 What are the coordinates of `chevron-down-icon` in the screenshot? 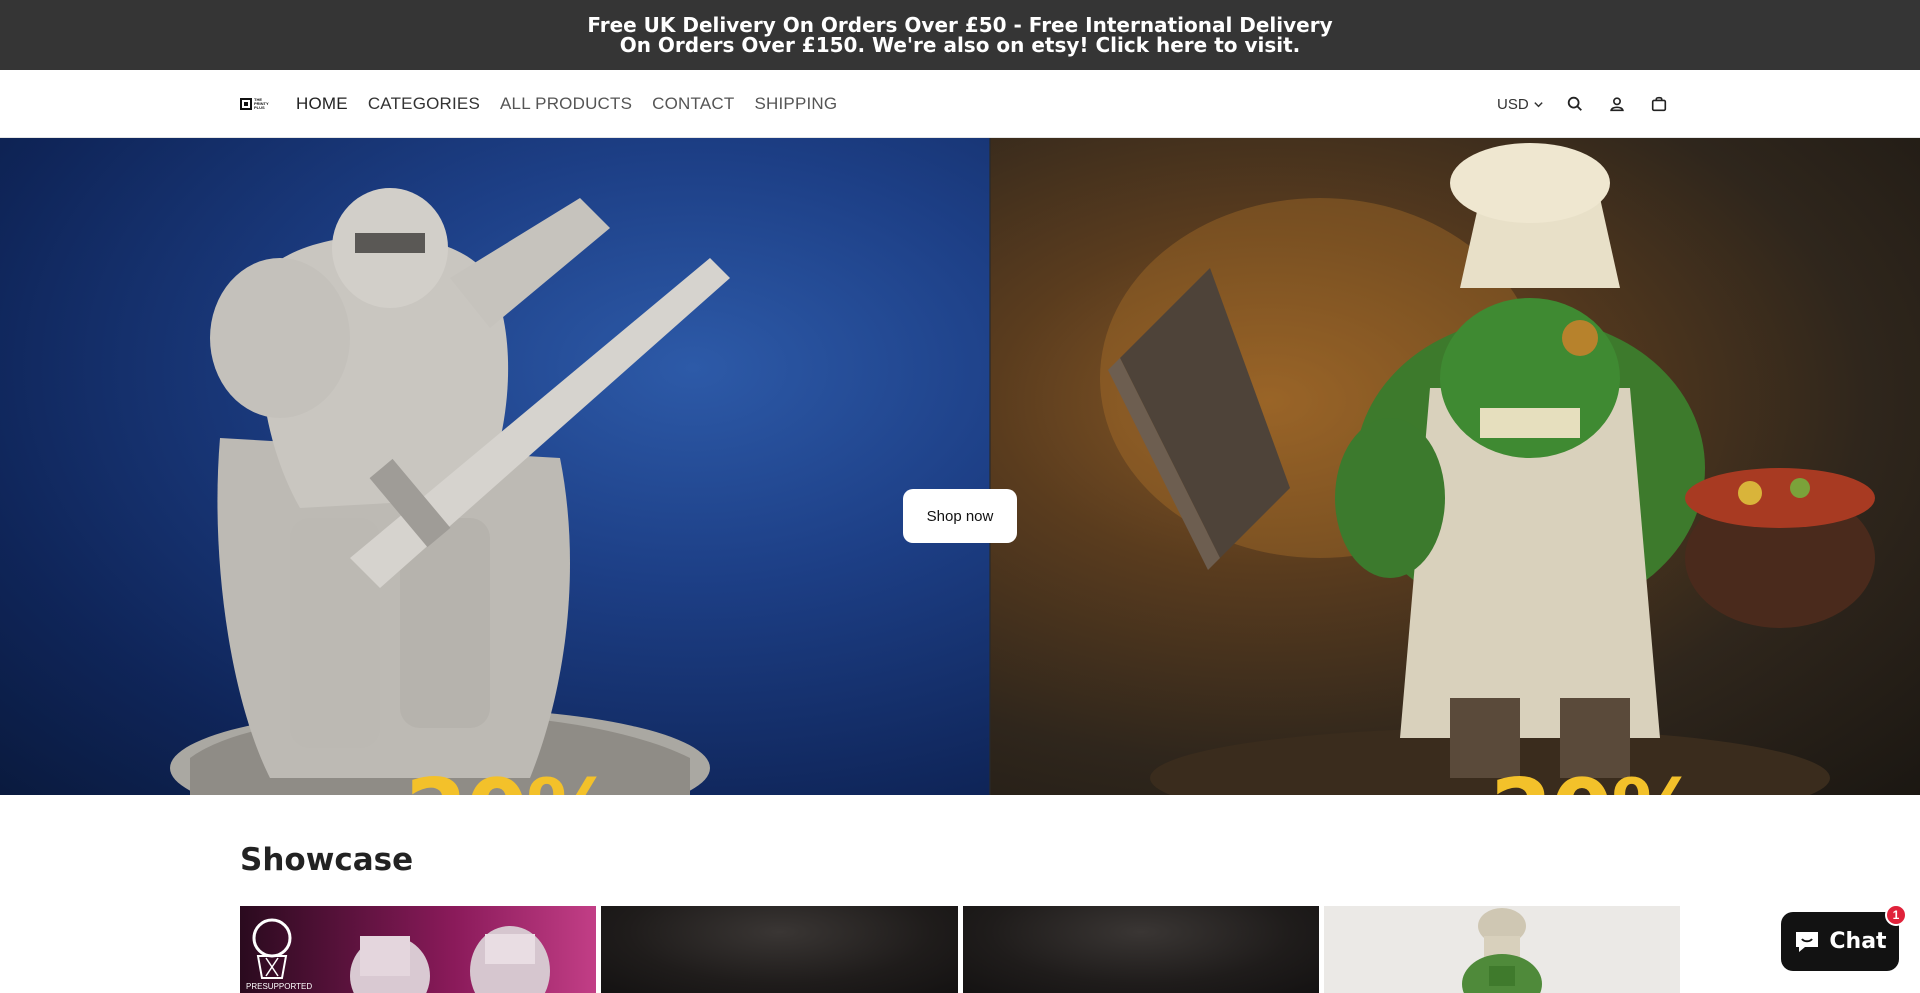 It's located at (1538, 104).